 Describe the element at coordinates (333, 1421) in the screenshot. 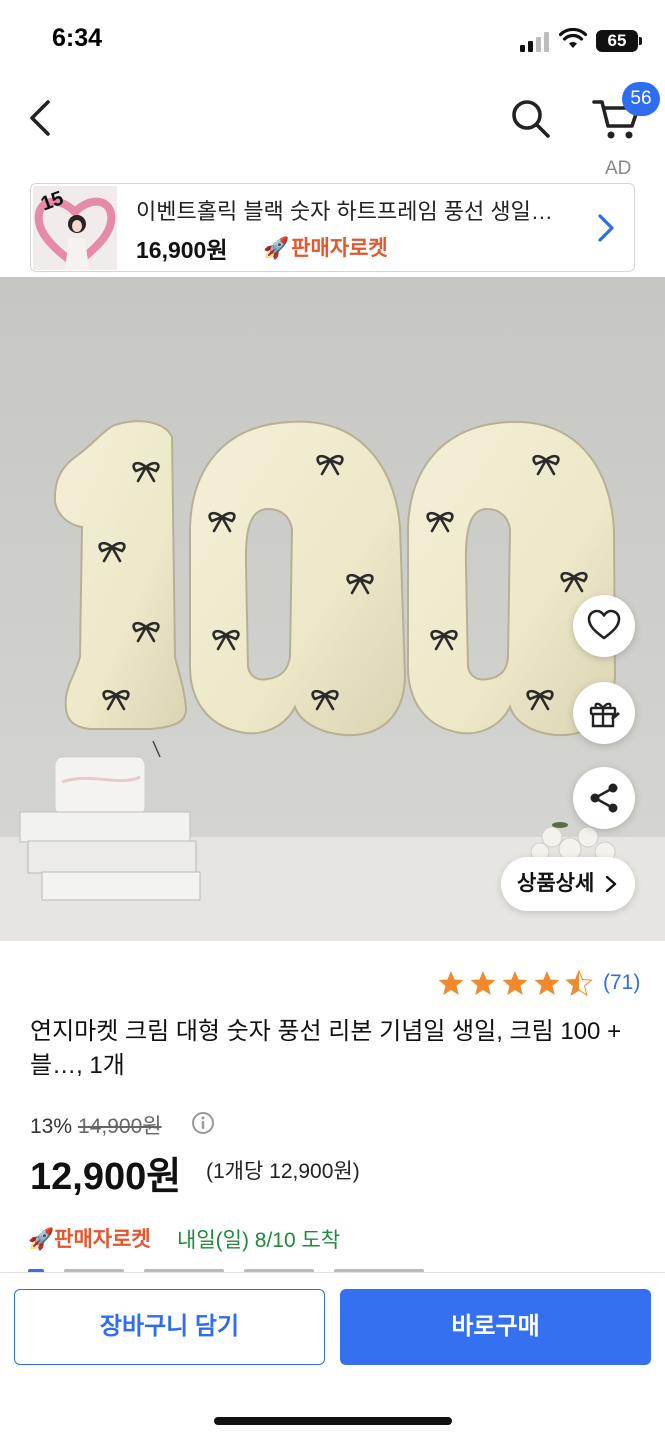

I see `home-indicator` at that location.